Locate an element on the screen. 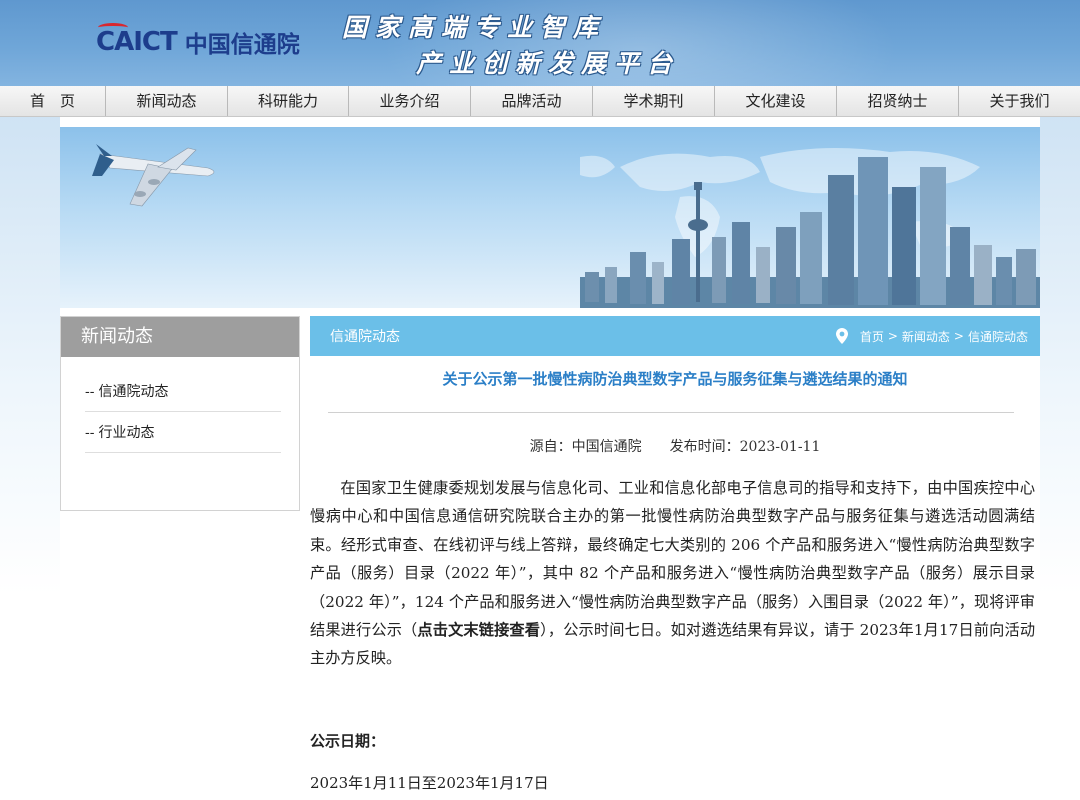 The width and height of the screenshot is (1080, 800). sidebar-title: 新闻动态 is located at coordinates (180, 337).